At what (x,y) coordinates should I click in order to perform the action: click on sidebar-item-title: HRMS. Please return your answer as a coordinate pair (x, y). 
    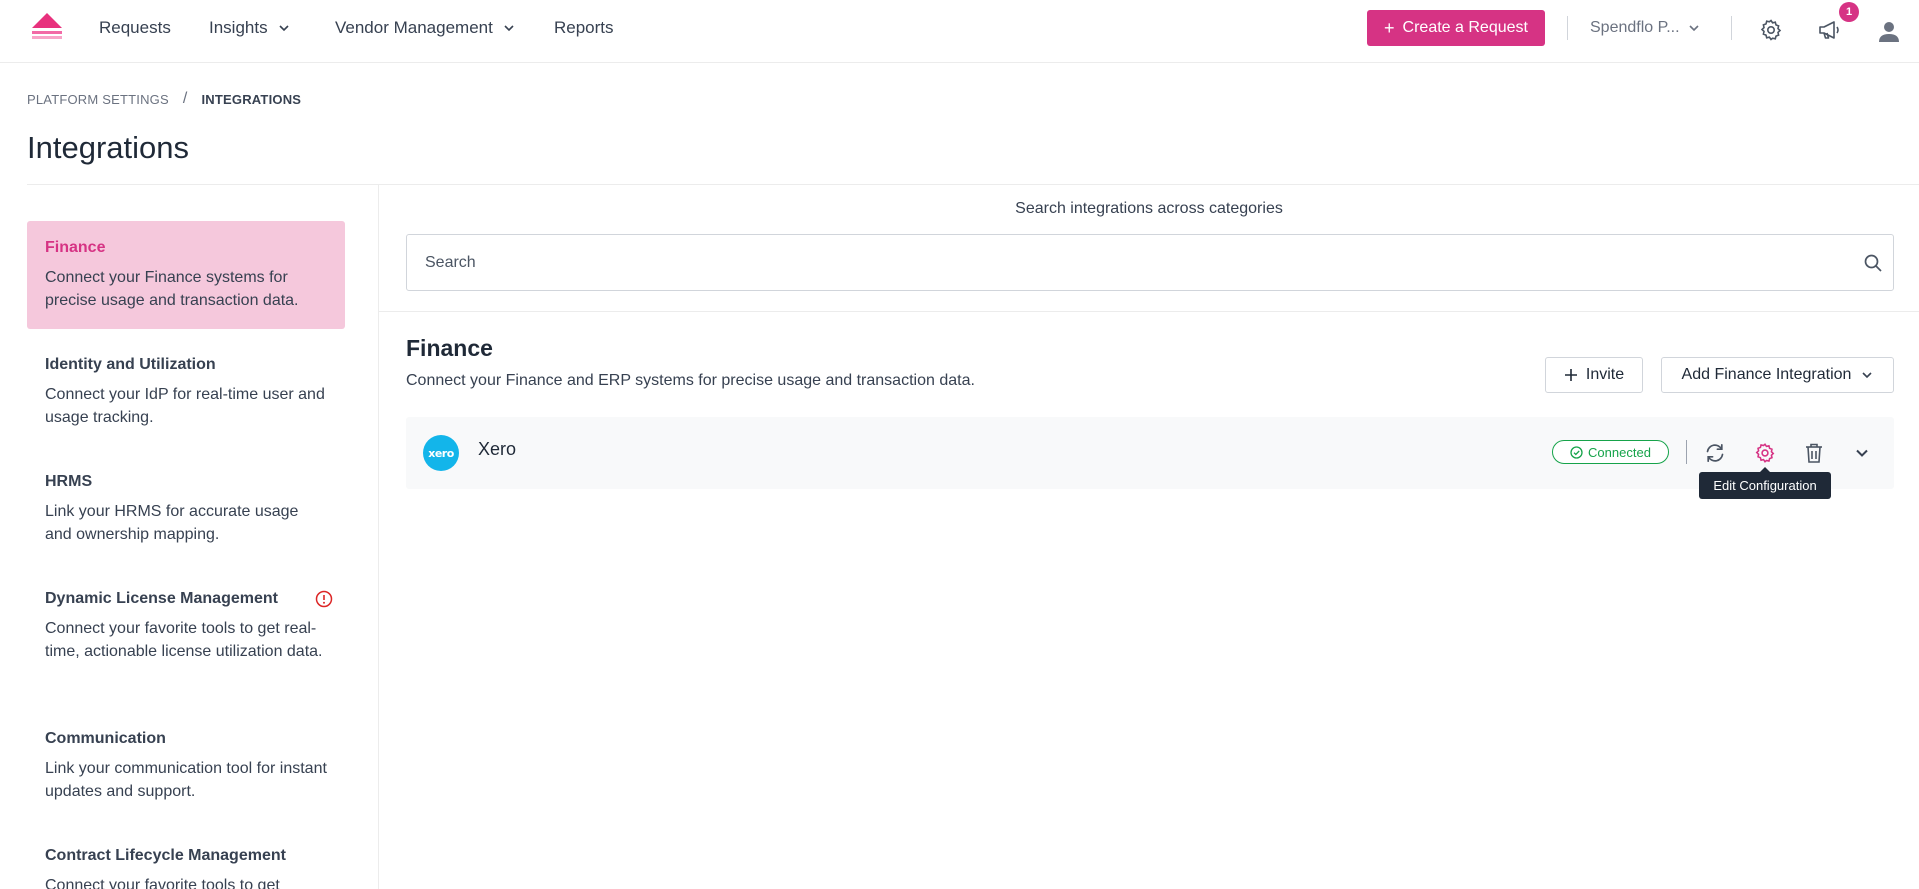
    Looking at the image, I should click on (69, 481).